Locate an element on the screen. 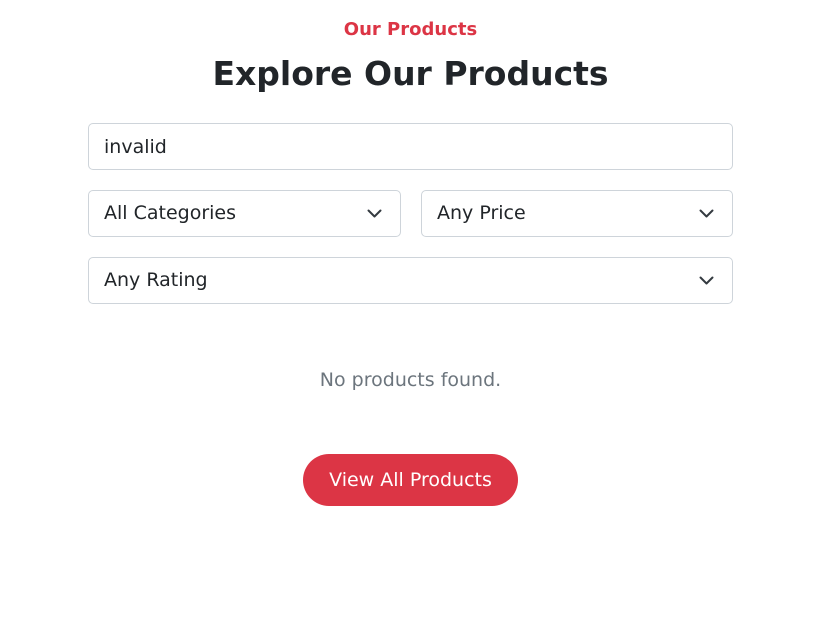  search-input is located at coordinates (418, 146).